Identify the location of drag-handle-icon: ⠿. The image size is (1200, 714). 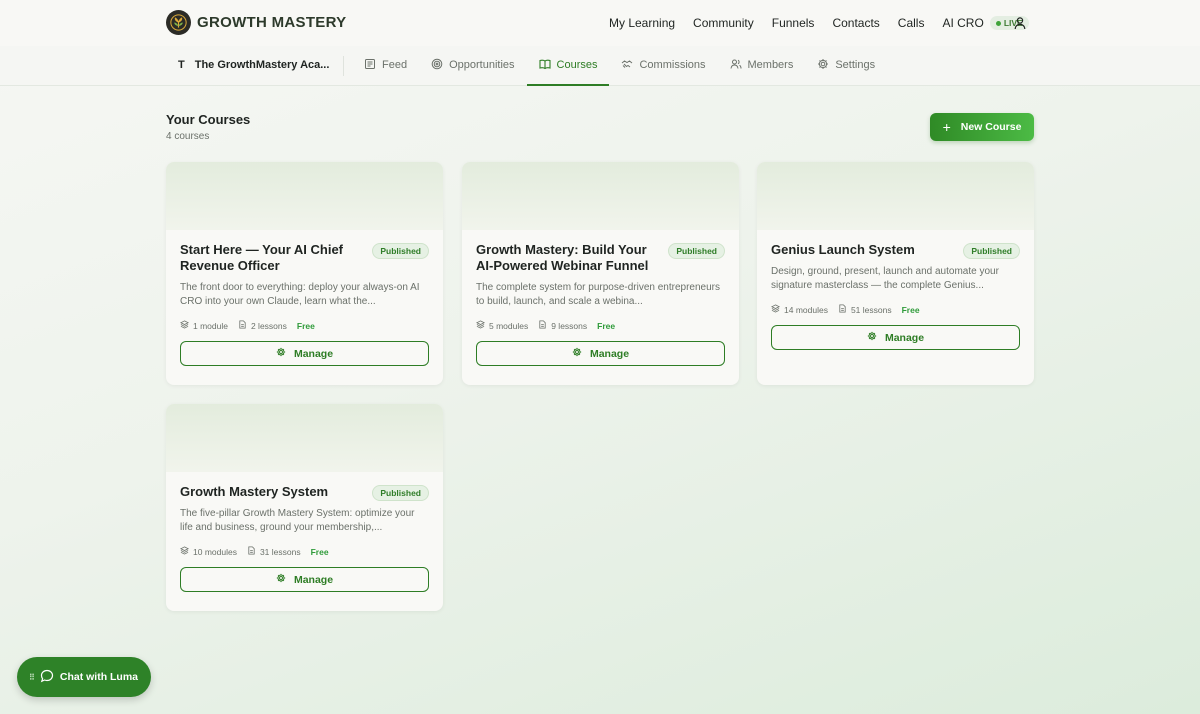
(32, 677).